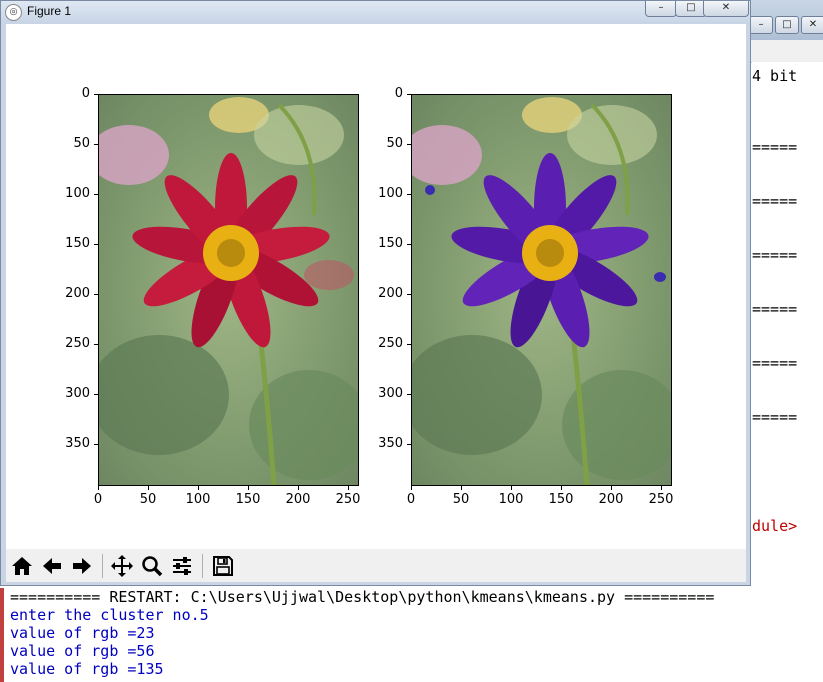  Describe the element at coordinates (122, 566) in the screenshot. I see `pan-icon` at that location.